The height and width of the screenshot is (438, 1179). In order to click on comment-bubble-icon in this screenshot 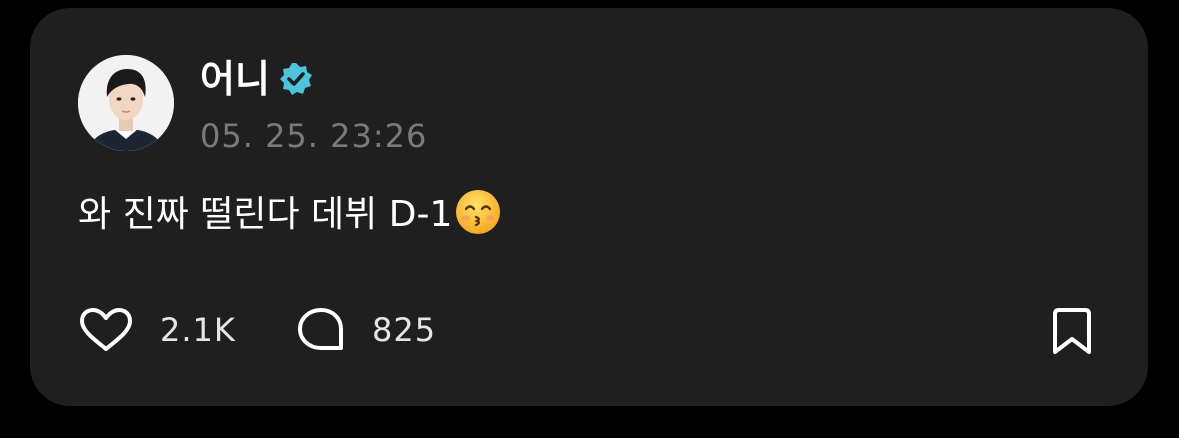, I will do `click(320, 329)`.